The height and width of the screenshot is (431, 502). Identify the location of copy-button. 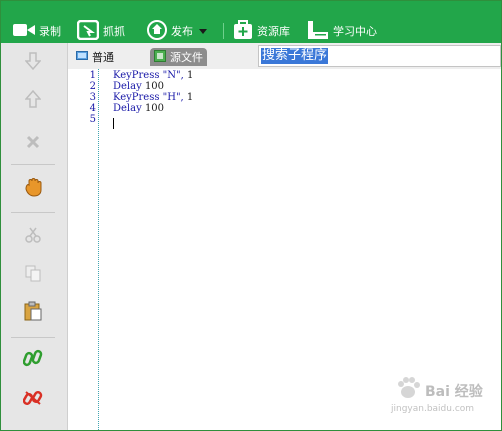
(33, 275).